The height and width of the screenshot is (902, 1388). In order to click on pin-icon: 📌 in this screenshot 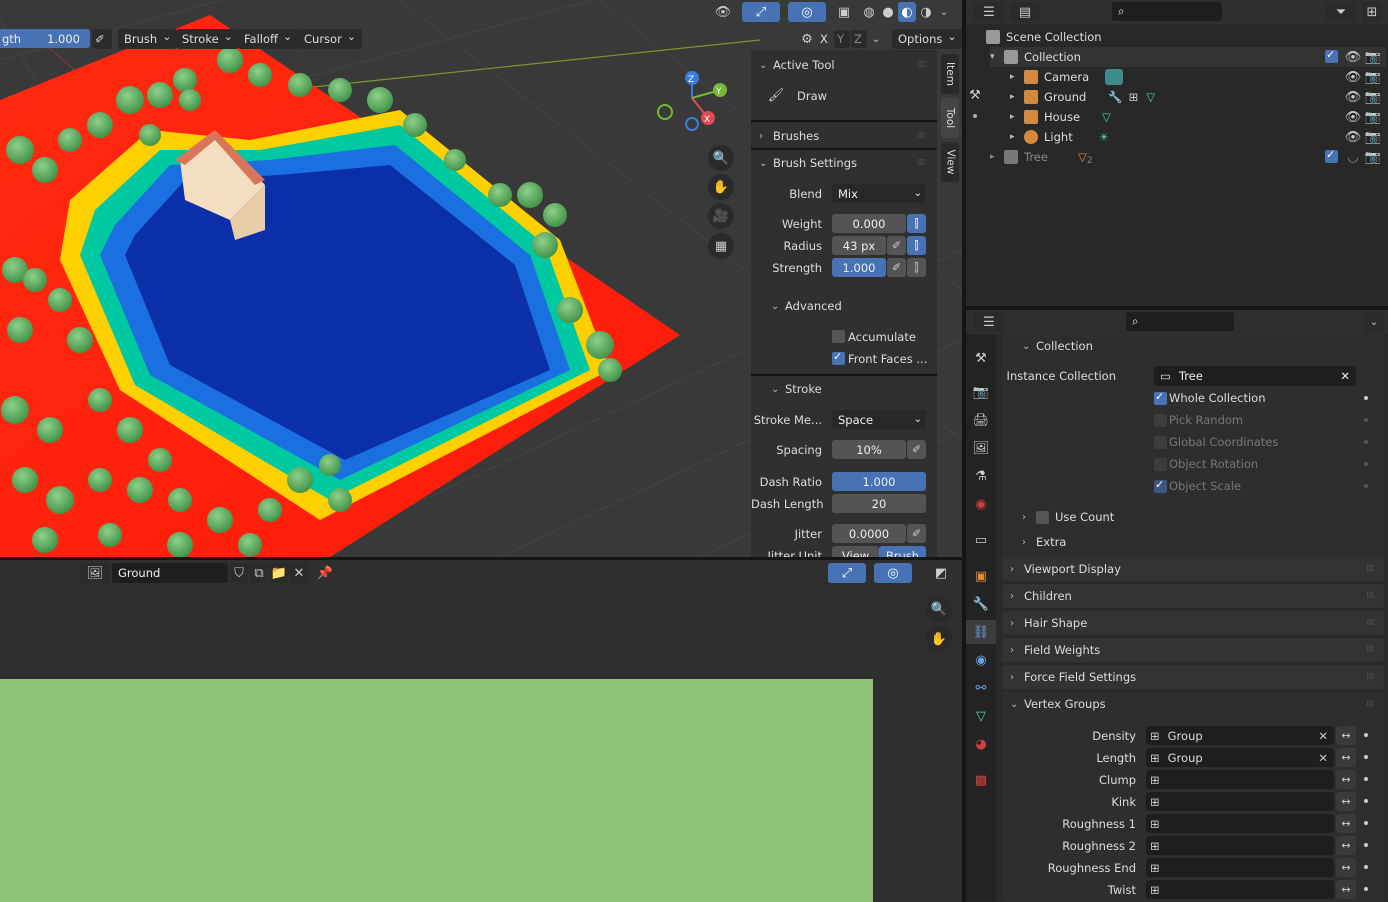, I will do `click(325, 573)`.